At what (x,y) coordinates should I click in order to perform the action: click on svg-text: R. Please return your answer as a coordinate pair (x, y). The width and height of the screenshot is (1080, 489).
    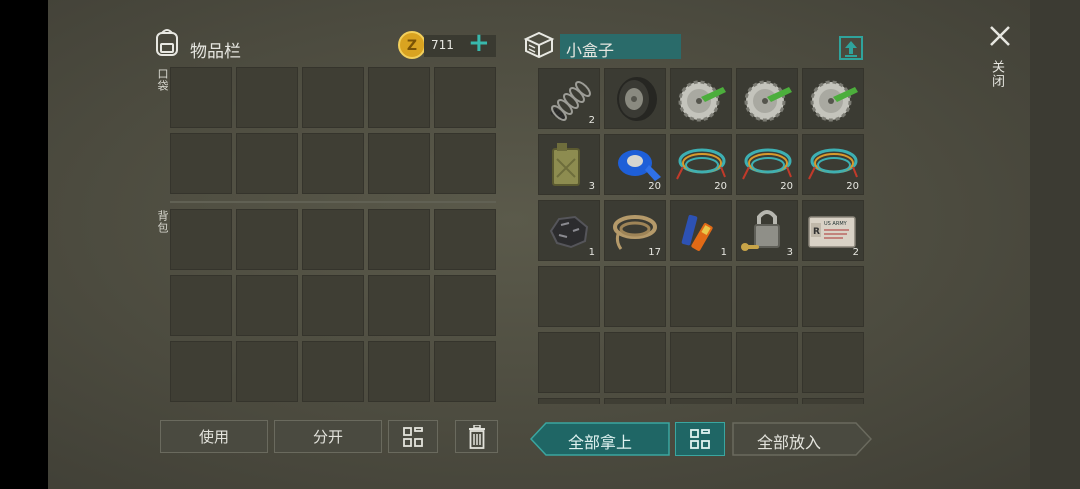
    Looking at the image, I should click on (816, 232).